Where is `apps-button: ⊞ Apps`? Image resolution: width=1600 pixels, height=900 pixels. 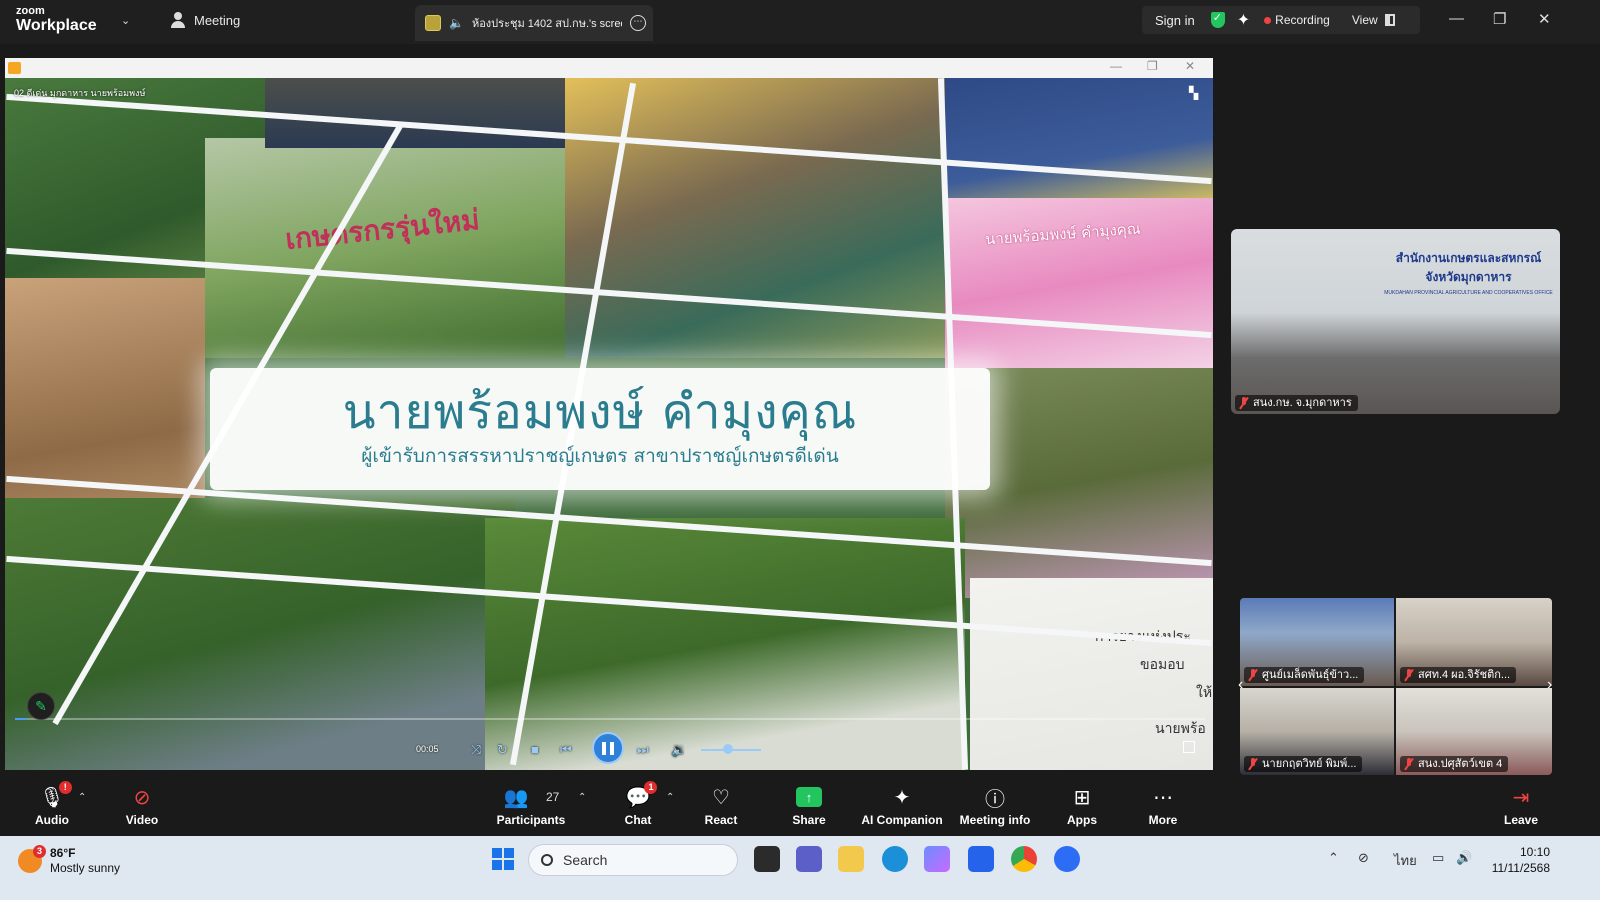
apps-button: ⊞ Apps is located at coordinates (1082, 804).